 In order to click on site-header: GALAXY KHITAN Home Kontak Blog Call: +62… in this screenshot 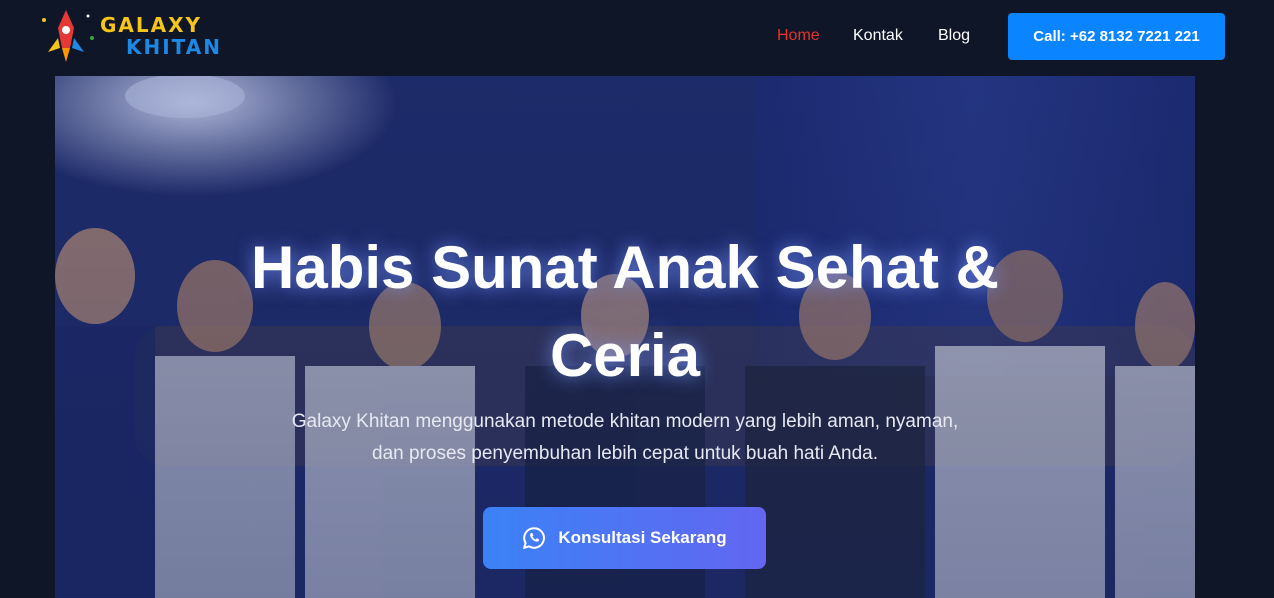, I will do `click(637, 36)`.